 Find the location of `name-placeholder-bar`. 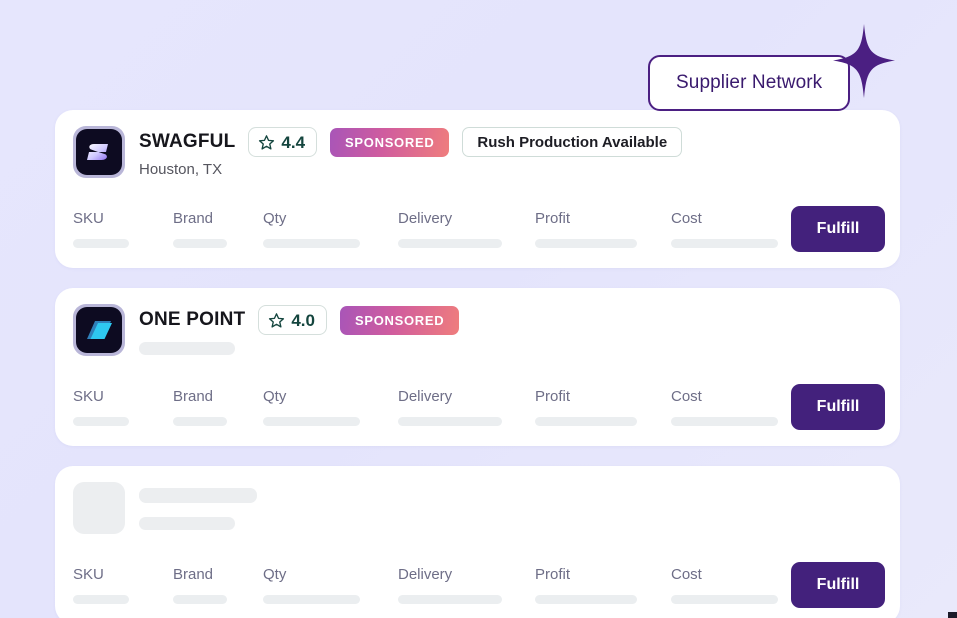

name-placeholder-bar is located at coordinates (198, 495).